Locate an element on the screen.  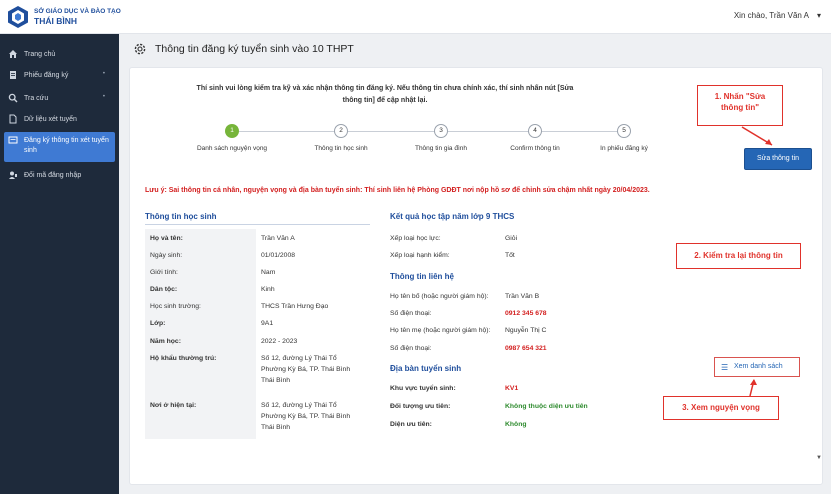
annotation-2: 2. Kiểm tra lại thông tin is located at coordinates (738, 256).